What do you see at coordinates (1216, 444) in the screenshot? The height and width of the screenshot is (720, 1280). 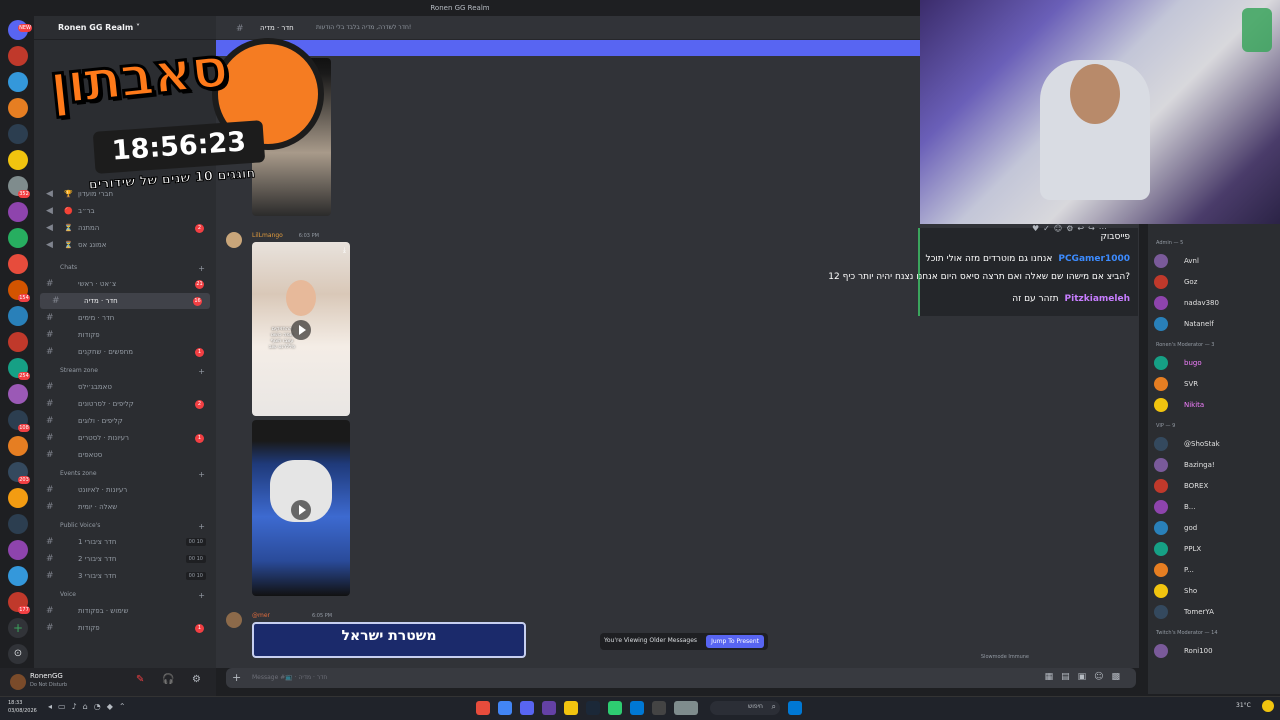 I see `member-item: @ShoStak` at bounding box center [1216, 444].